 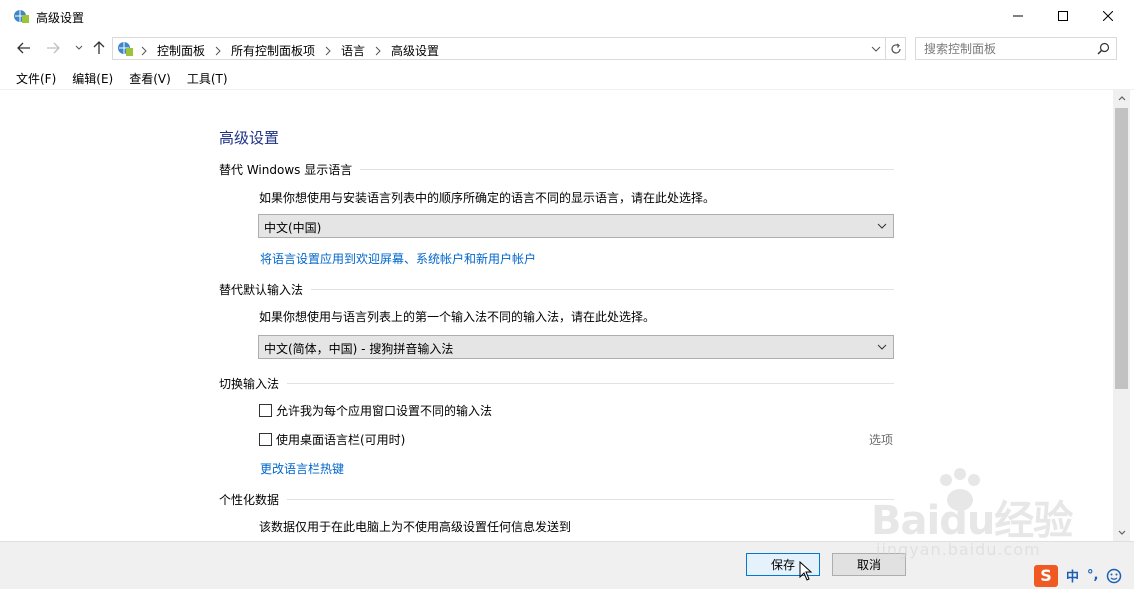 I want to click on refresh-icon, so click(x=895, y=48).